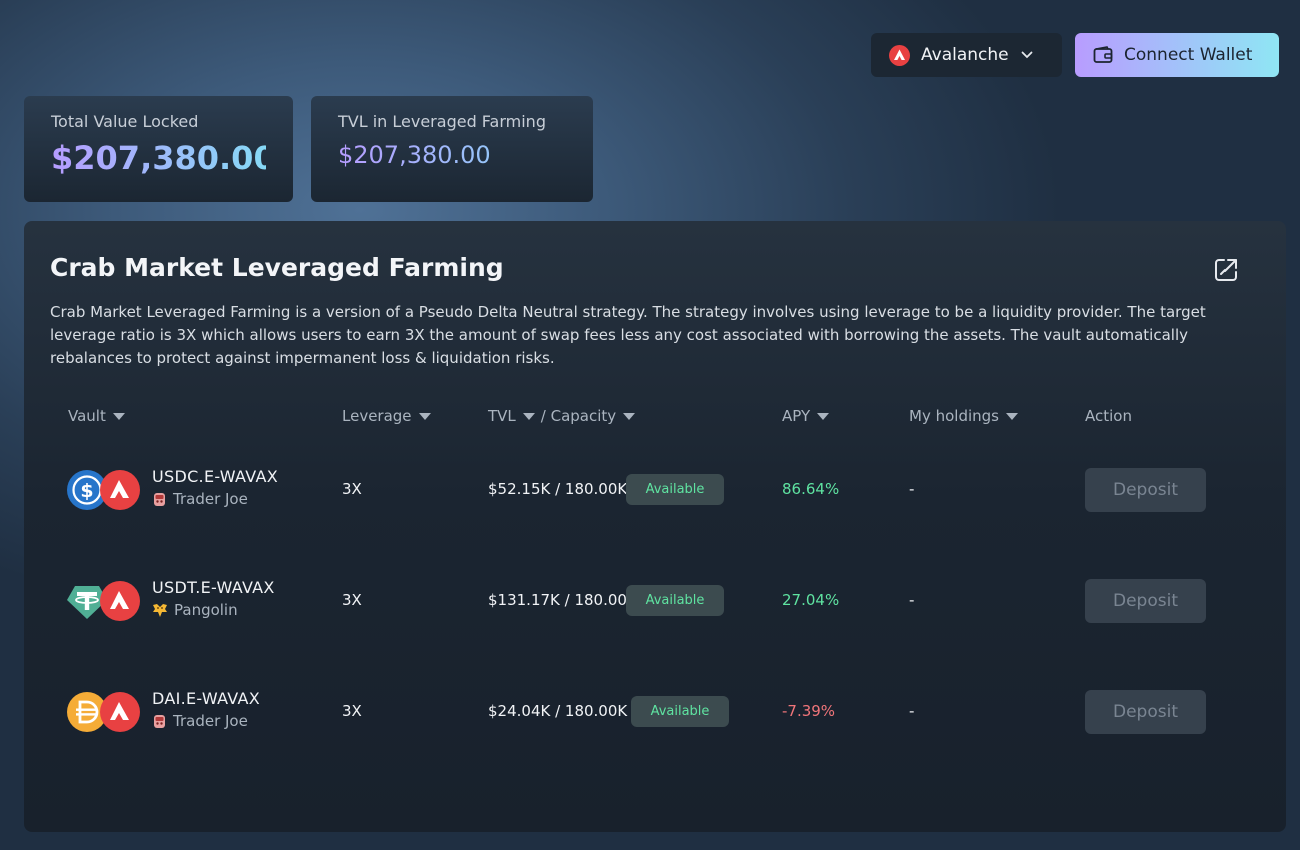 Image resolution: width=1300 pixels, height=850 pixels. I want to click on token-pair-icons: $, so click(103, 491).